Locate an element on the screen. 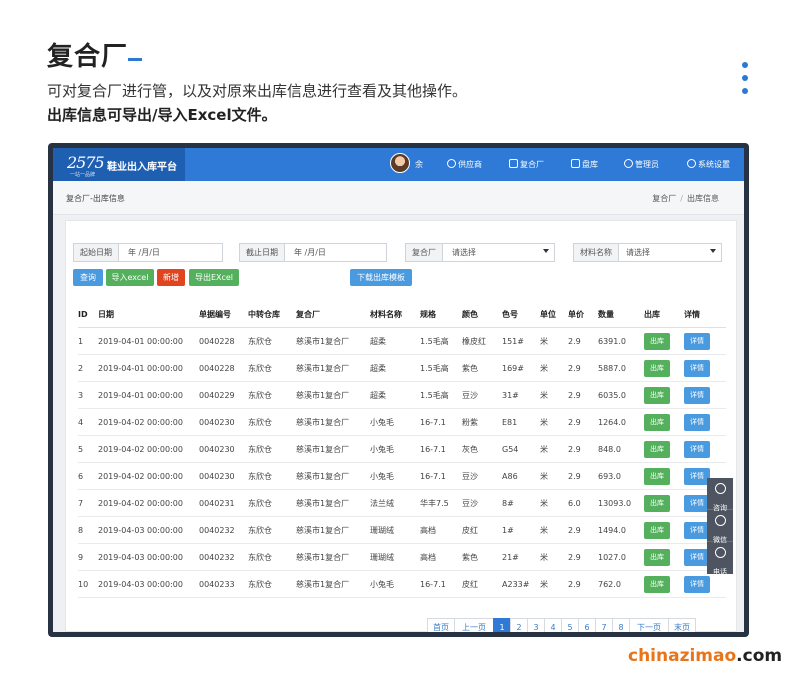  end-date-field: 截止日期 年 /月/日 is located at coordinates (313, 252).